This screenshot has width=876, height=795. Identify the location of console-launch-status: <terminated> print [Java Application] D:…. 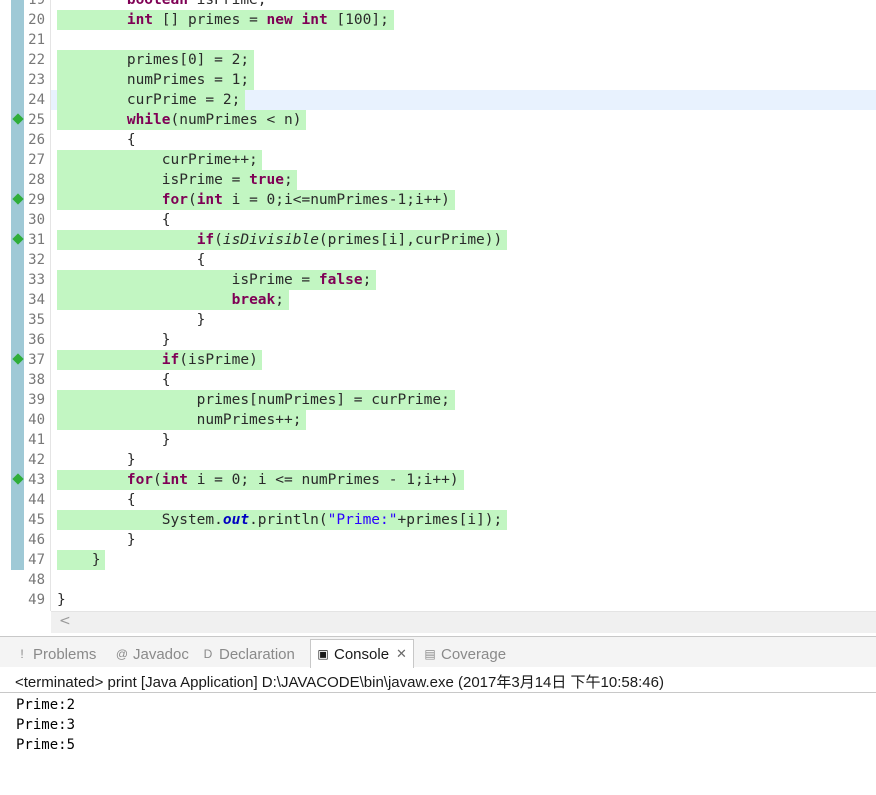
(339, 682).